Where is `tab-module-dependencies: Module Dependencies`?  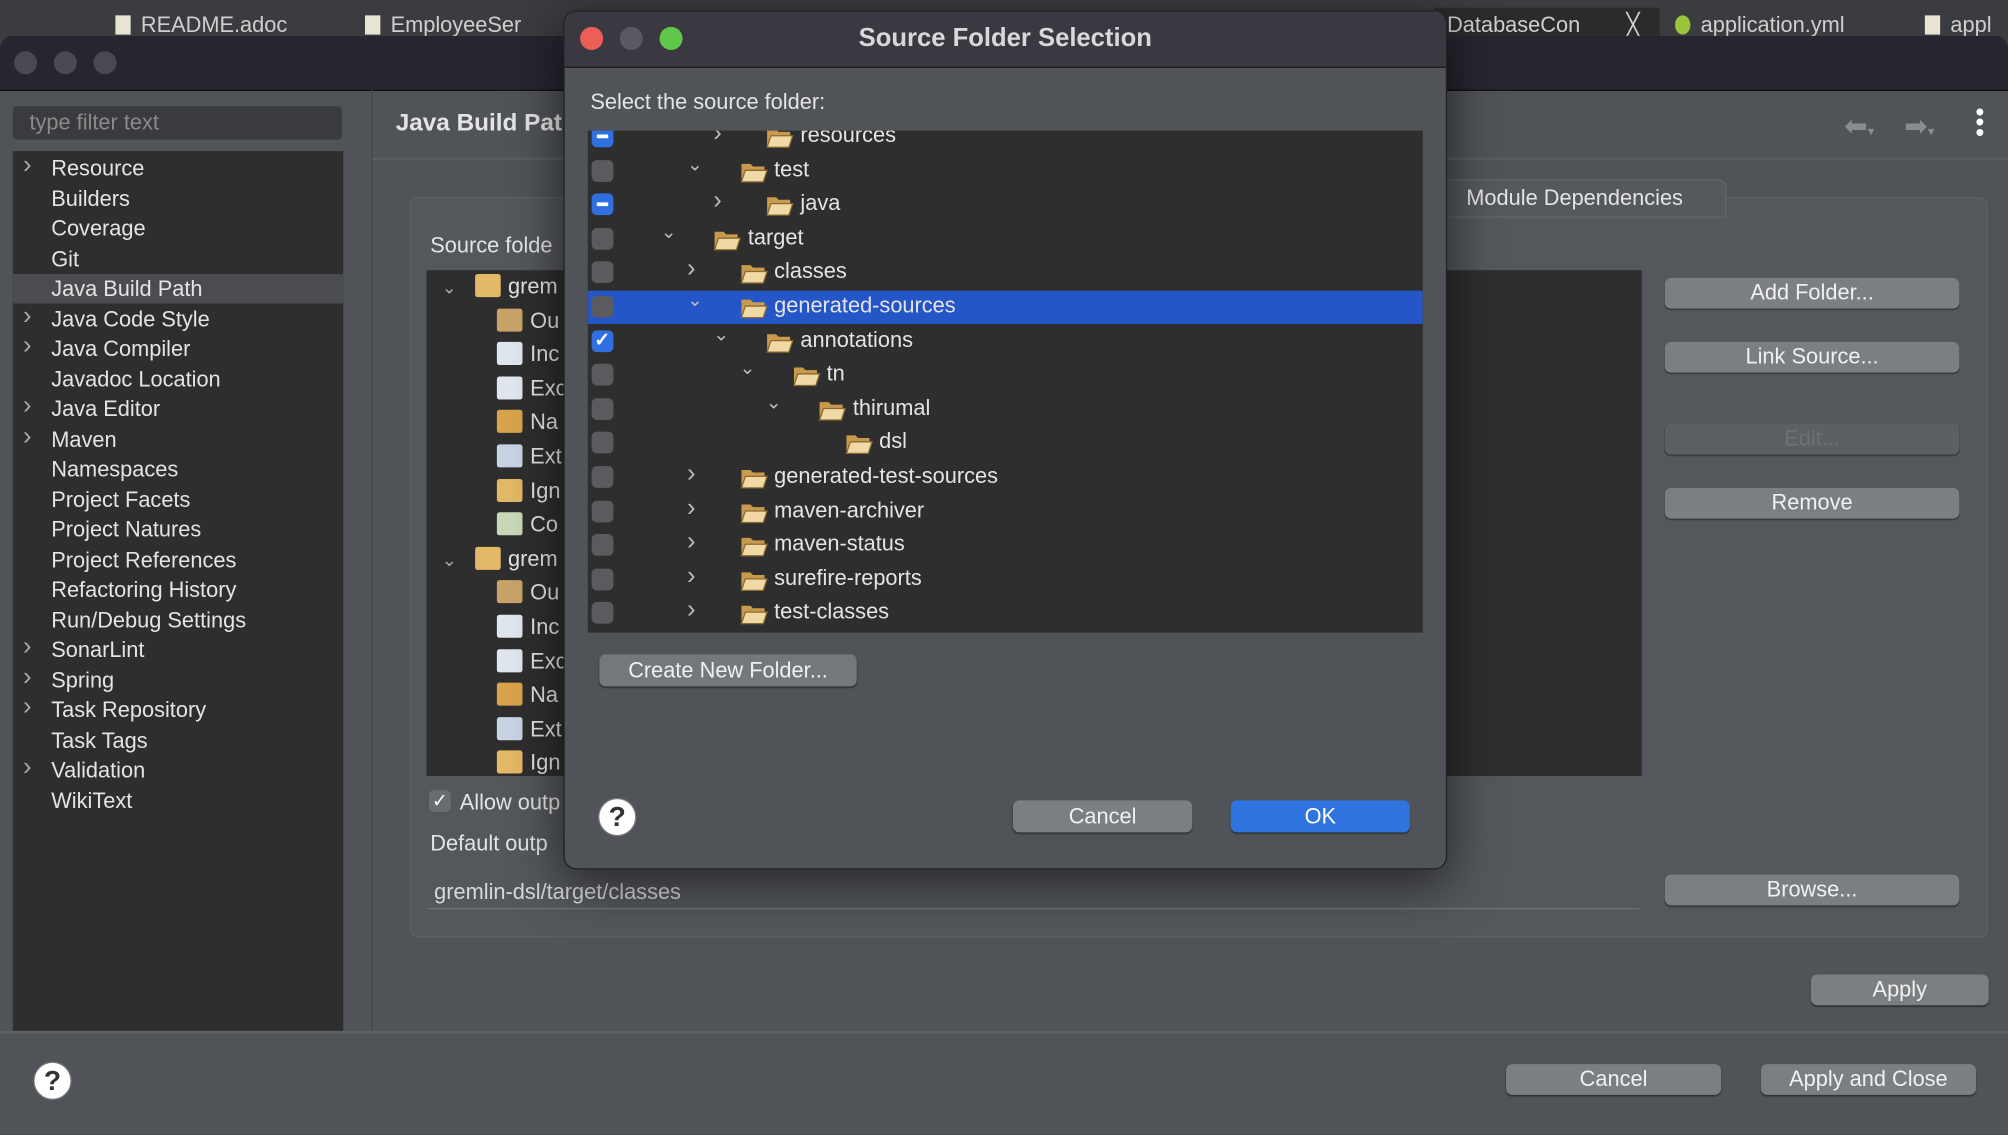 tab-module-dependencies: Module Dependencies is located at coordinates (1580, 198).